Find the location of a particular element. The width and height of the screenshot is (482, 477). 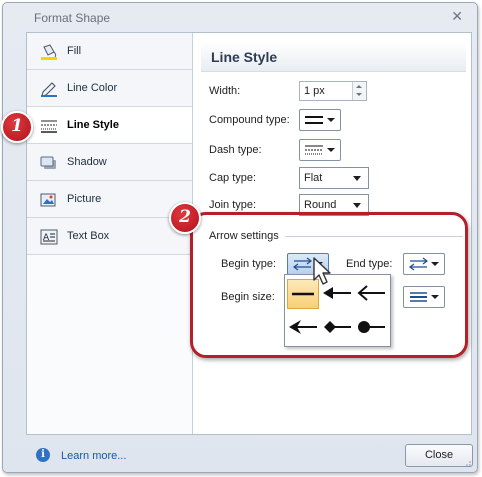

dash-type-label: Dash type: is located at coordinates (235, 150).